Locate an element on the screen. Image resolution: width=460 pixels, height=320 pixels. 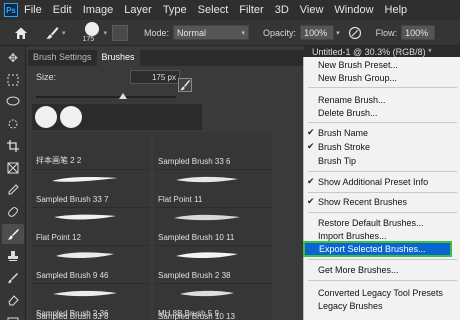
brush-cell-partial: Sampled Brush 10 13 is located at coordinates (213, 316).